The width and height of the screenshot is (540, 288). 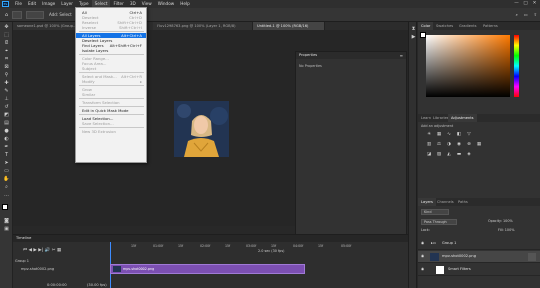 I want to click on menu-item-isolate-layers: Isolate Layers, so click(x=111, y=50).